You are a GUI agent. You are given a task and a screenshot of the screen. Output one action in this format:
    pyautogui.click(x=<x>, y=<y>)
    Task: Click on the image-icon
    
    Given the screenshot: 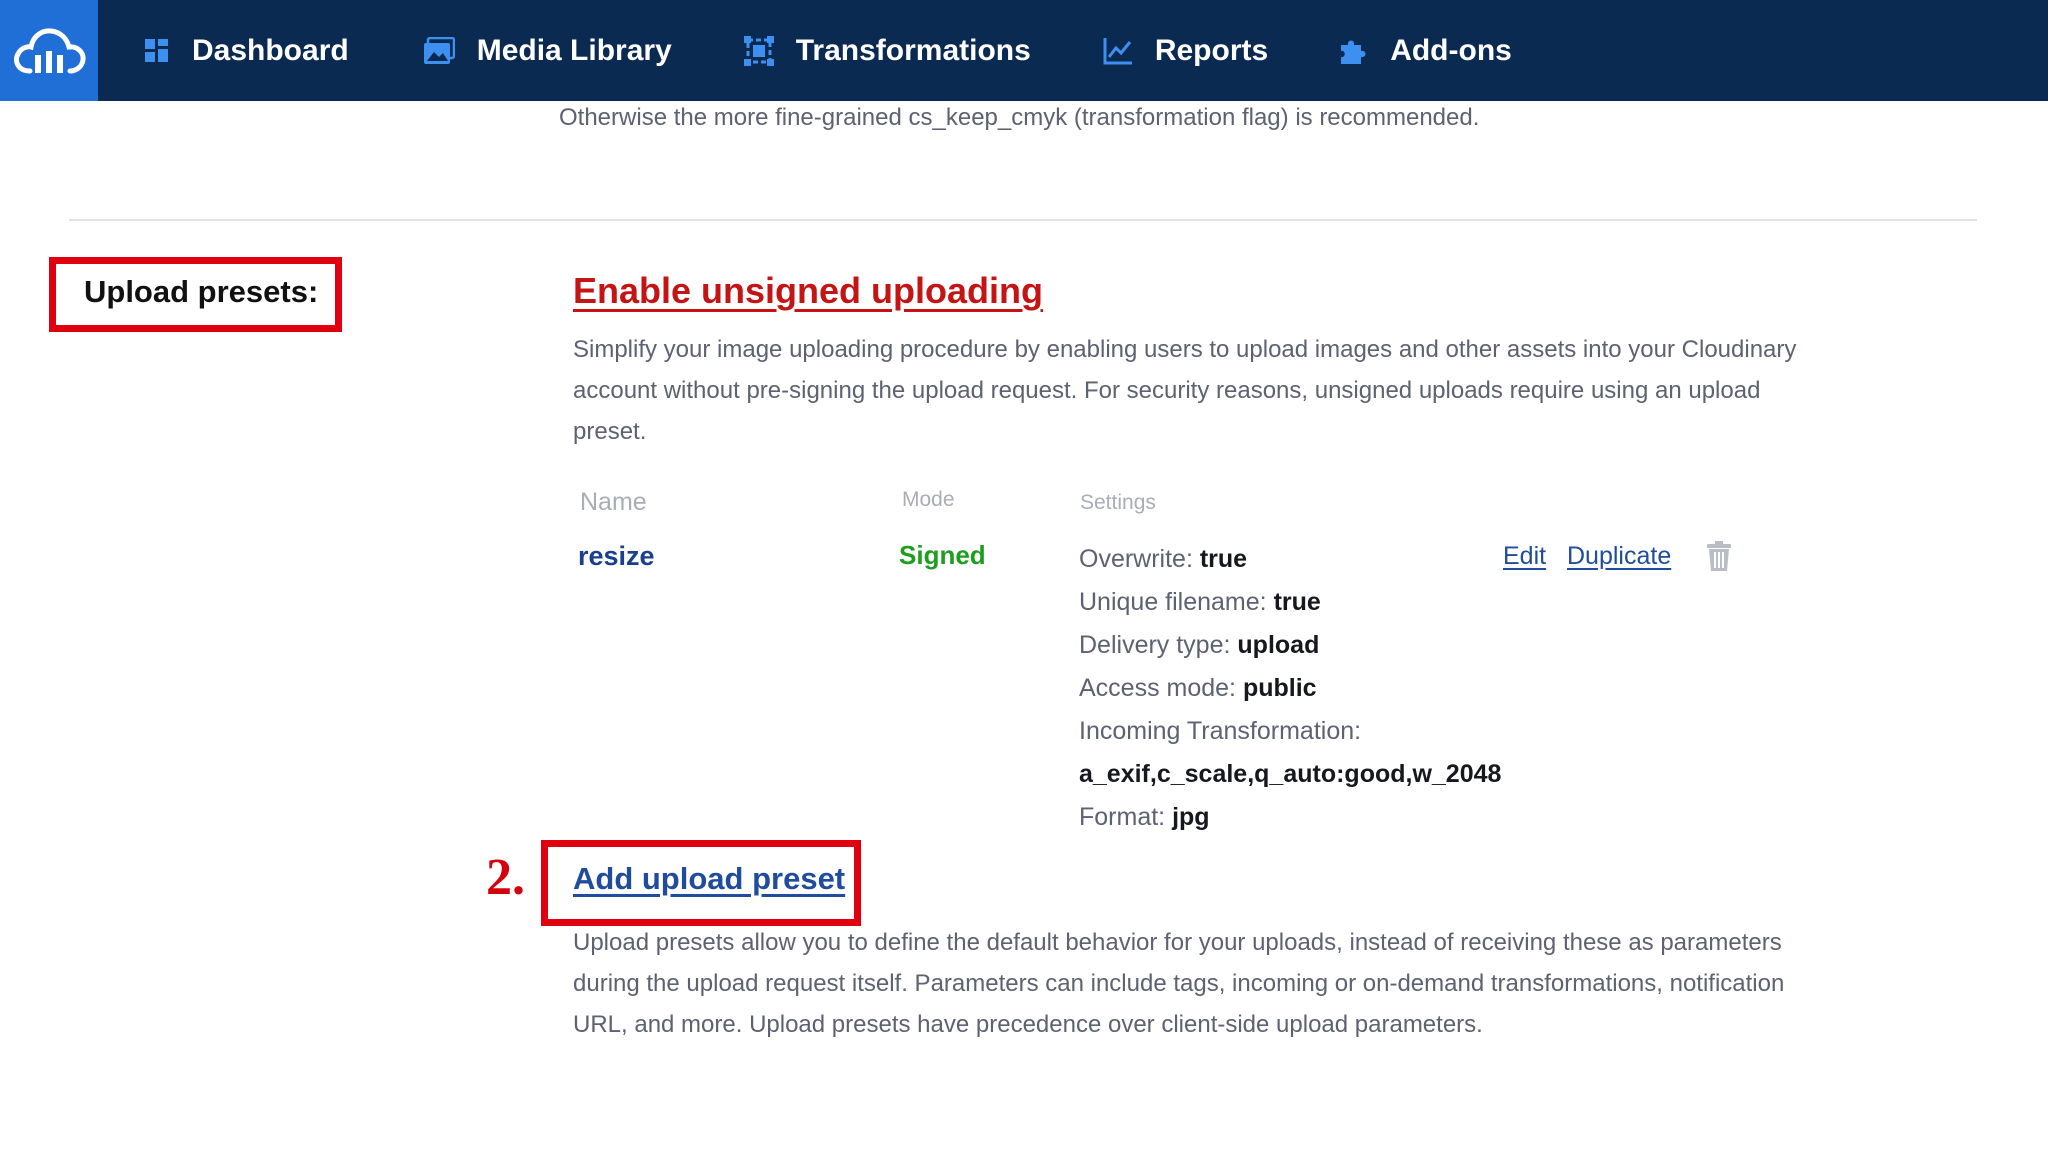 What is the action you would take?
    pyautogui.click(x=439, y=50)
    